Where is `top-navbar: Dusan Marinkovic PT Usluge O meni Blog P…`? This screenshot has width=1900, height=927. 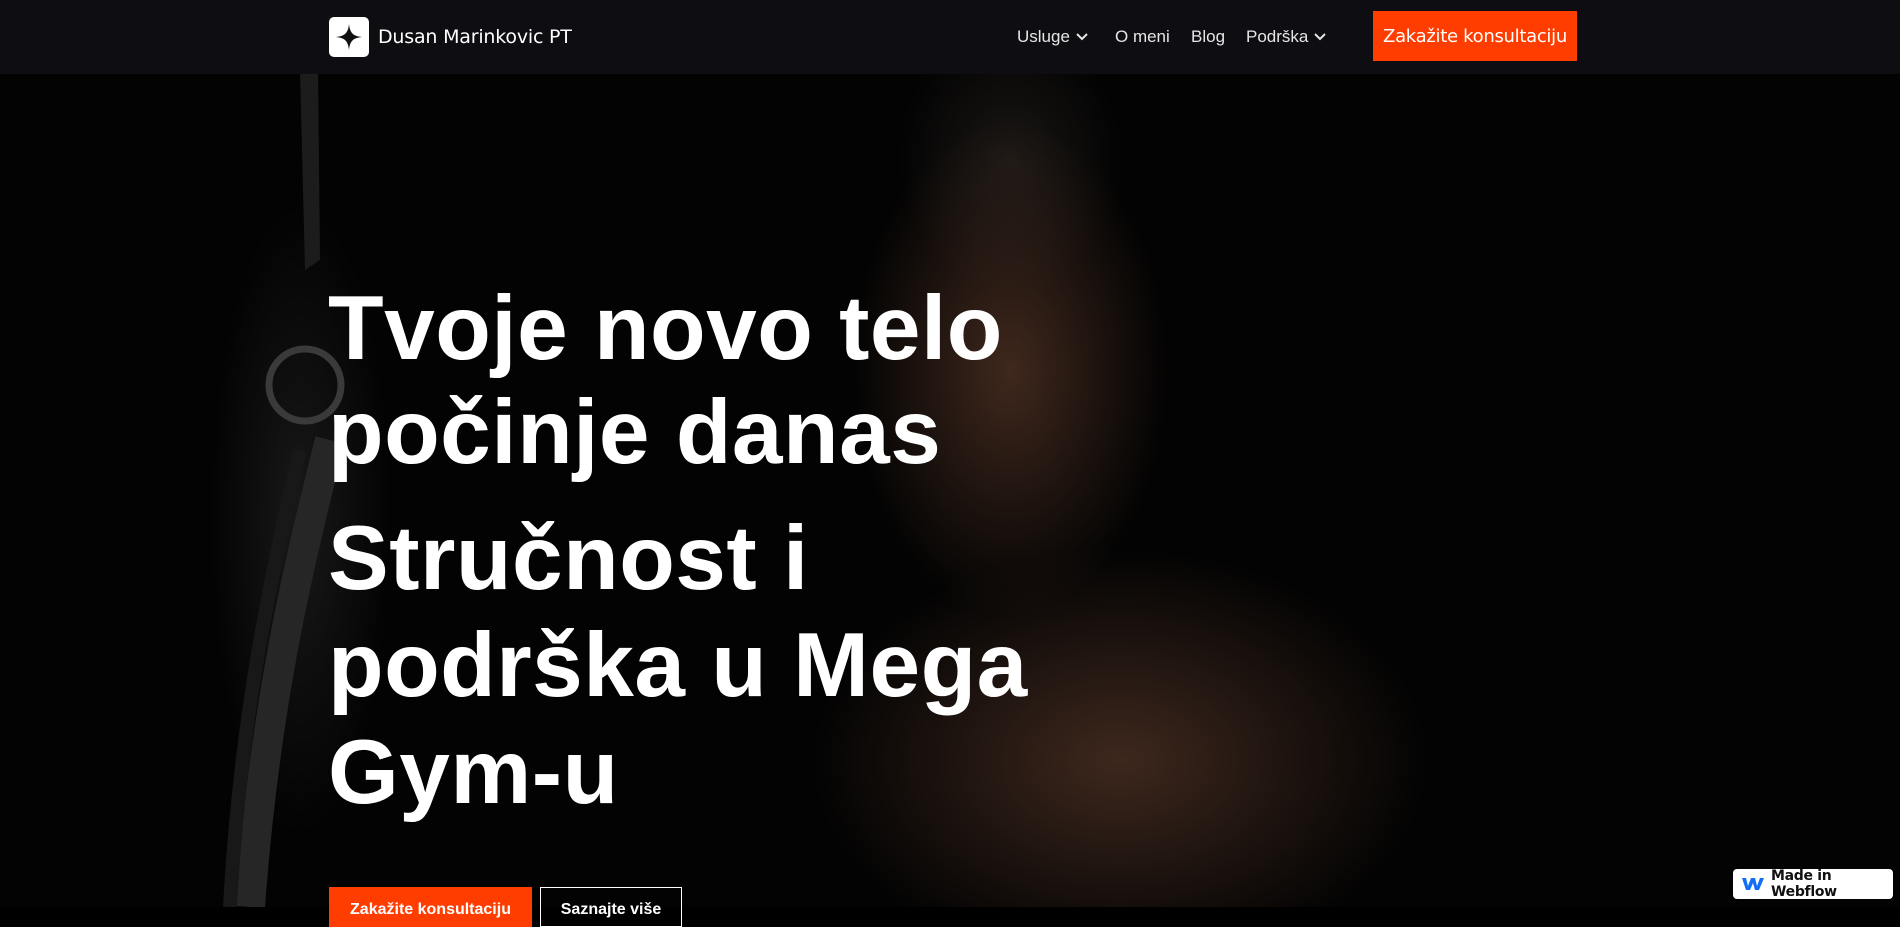
top-navbar: Dusan Marinkovic PT Usluge O meni Blog P… is located at coordinates (950, 37).